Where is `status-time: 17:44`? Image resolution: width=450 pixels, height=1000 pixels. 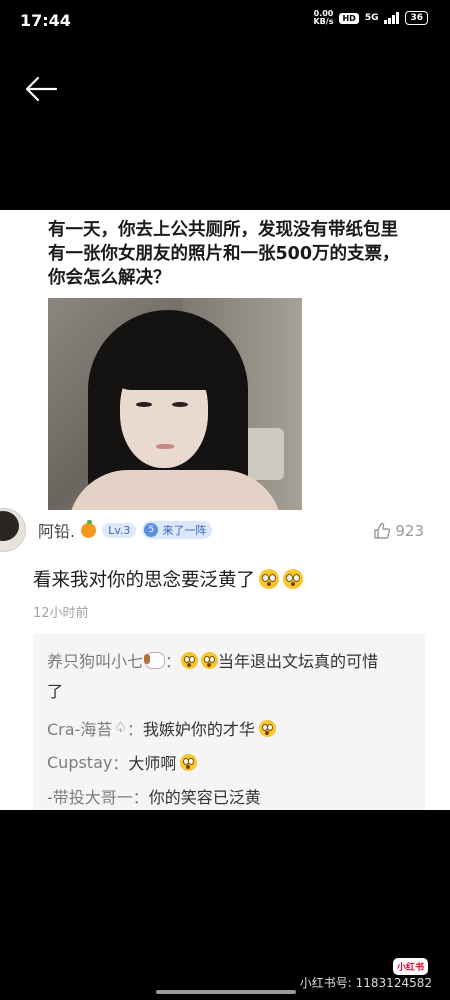
status-time: 17:44 is located at coordinates (45, 20).